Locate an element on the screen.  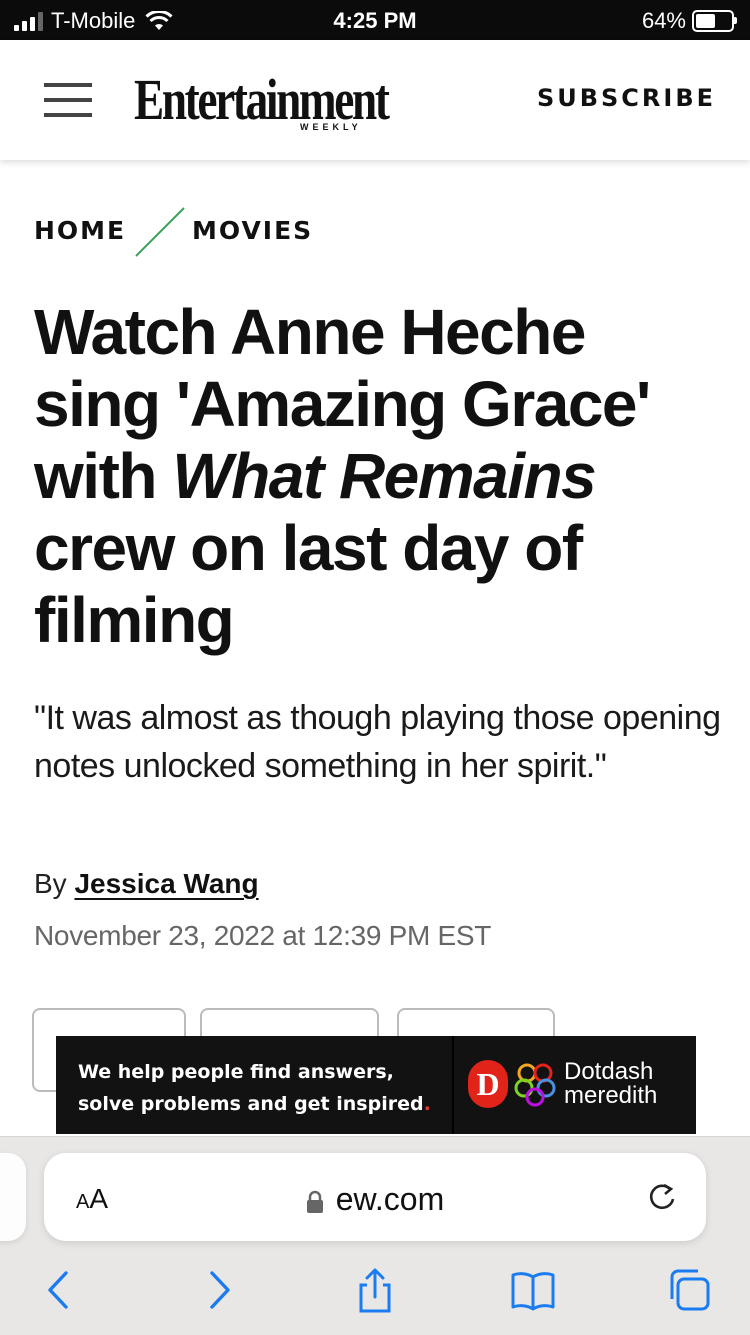
tabs-icon is located at coordinates (689, 1290).